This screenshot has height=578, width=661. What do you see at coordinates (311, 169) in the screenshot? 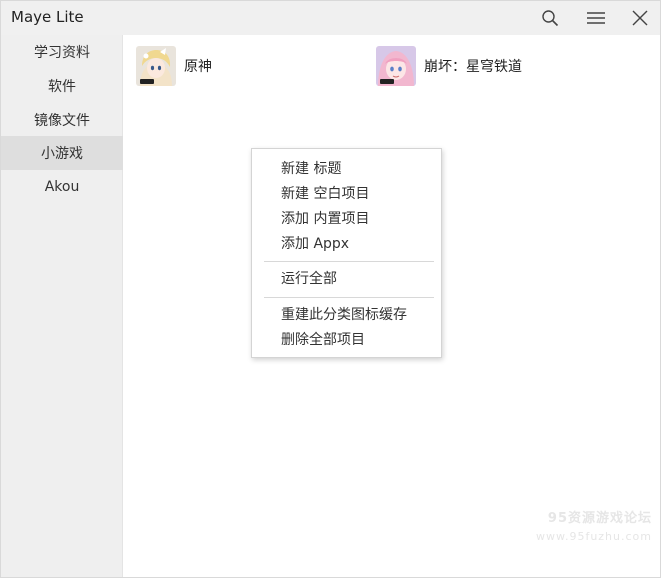
I see `menu-item-new-title: 新建 标题` at bounding box center [311, 169].